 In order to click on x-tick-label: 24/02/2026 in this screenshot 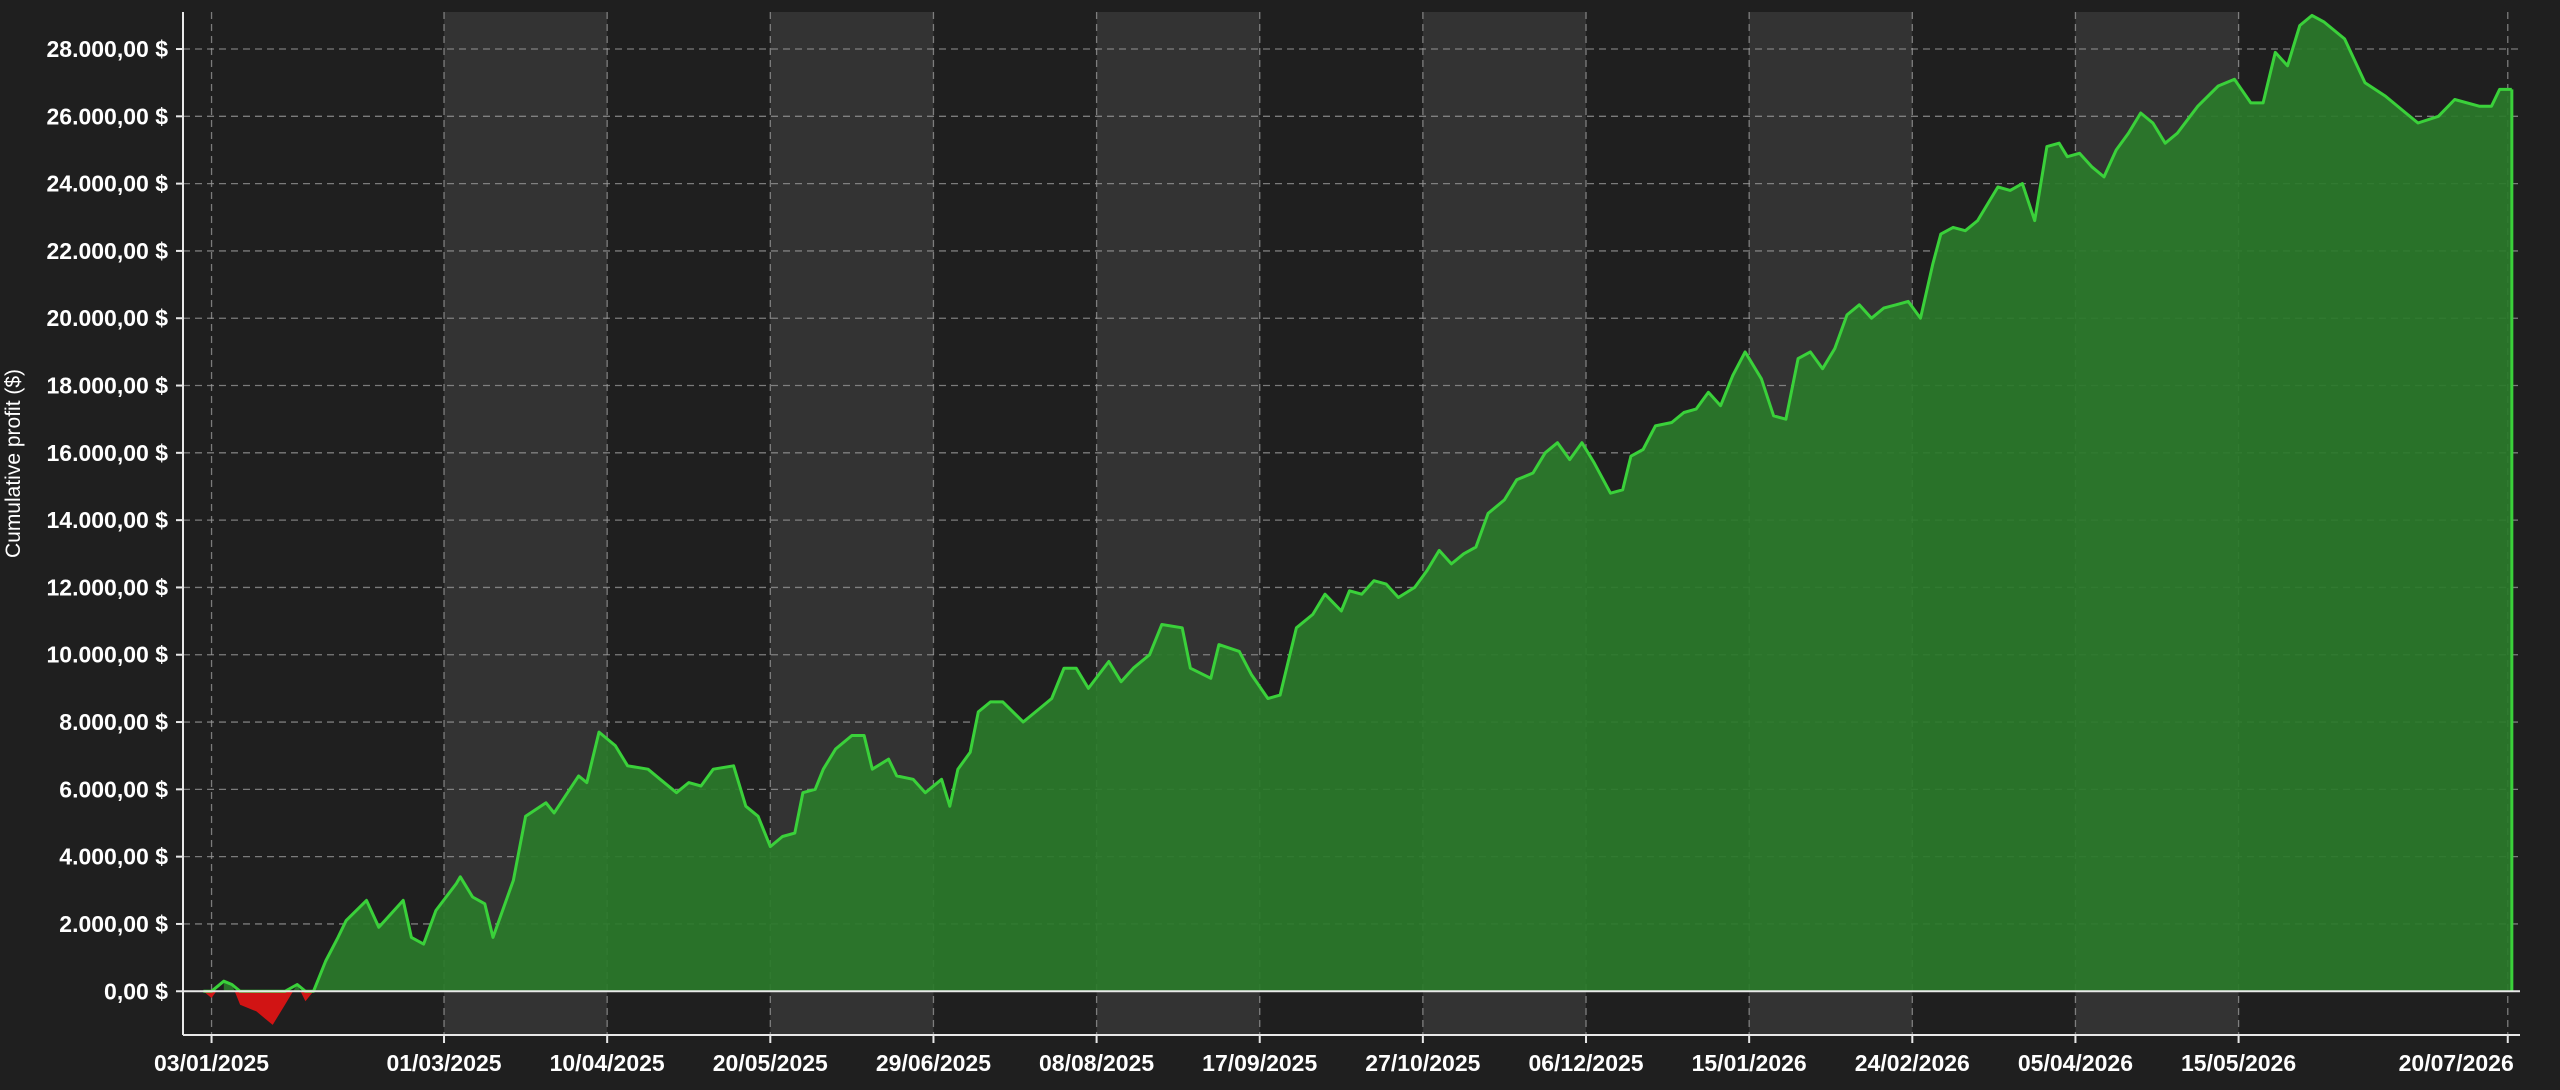, I will do `click(1912, 1063)`.